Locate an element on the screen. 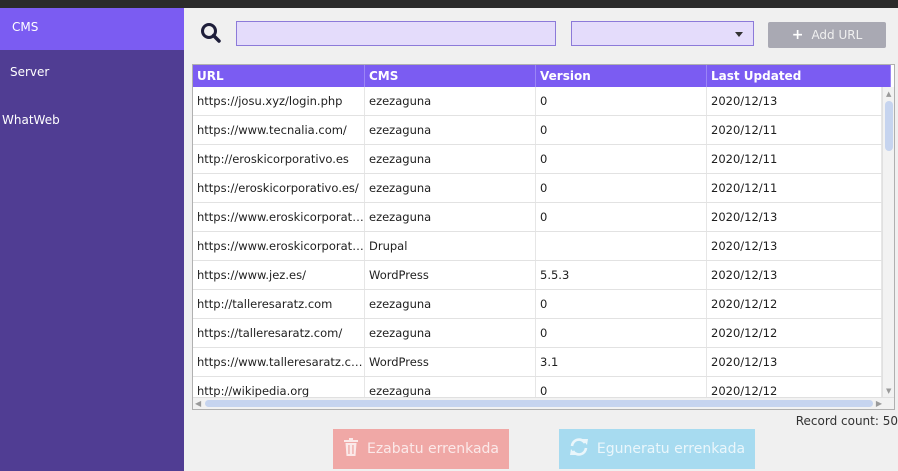 Image resolution: width=898 pixels, height=471 pixels. cell-version: 5.5.3 is located at coordinates (621, 275).